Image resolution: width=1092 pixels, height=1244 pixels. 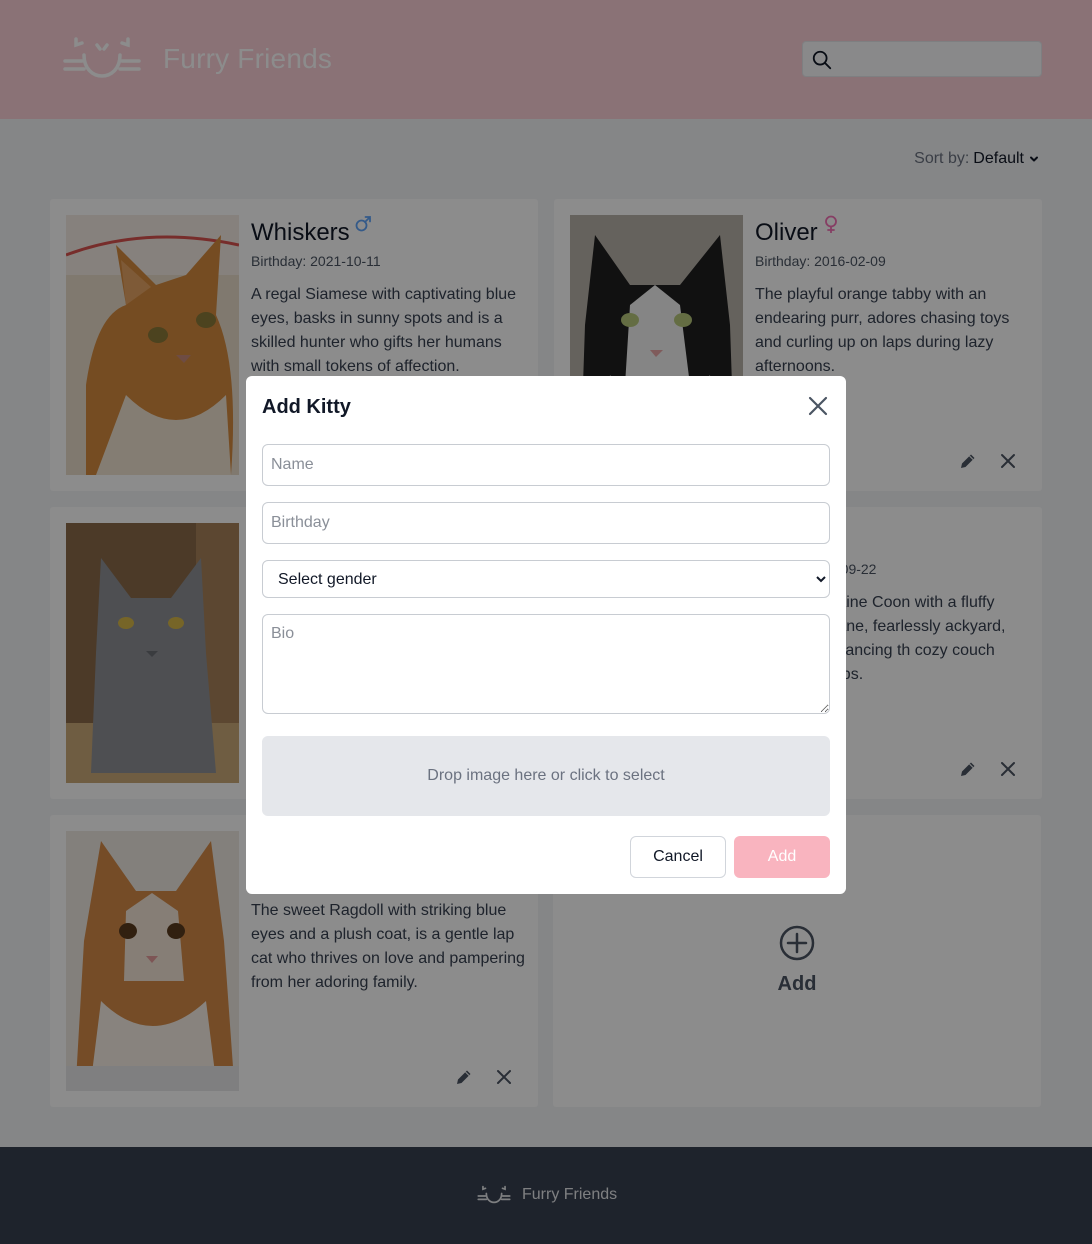 What do you see at coordinates (678, 857) in the screenshot?
I see `cancel-button: Cancel` at bounding box center [678, 857].